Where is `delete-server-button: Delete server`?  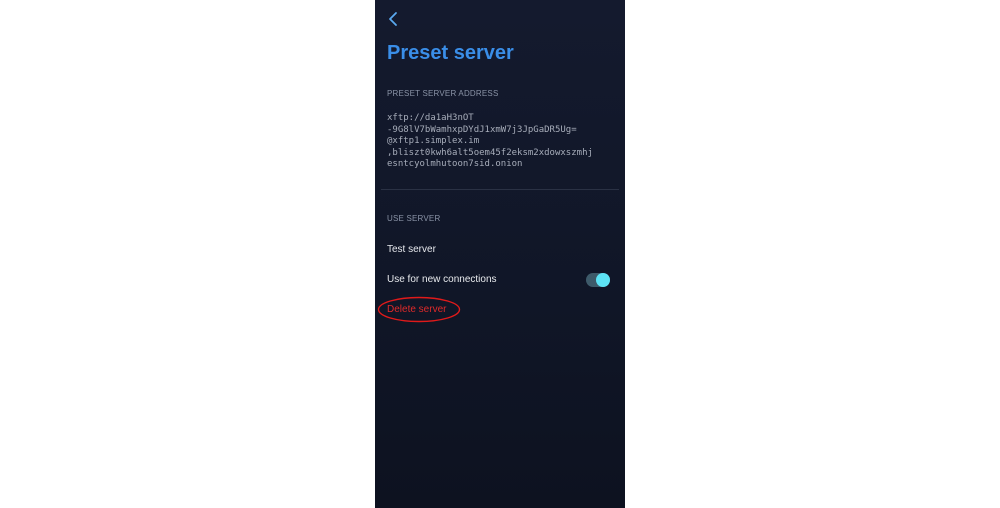 delete-server-button: Delete server is located at coordinates (416, 309).